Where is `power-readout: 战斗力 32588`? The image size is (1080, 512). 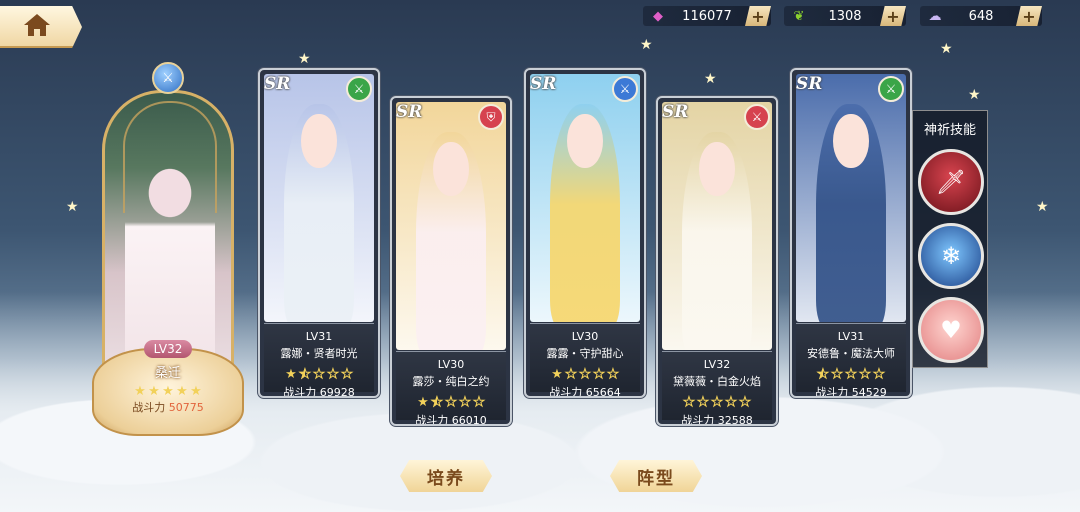
power-readout: 战斗力 32588 is located at coordinates (717, 420).